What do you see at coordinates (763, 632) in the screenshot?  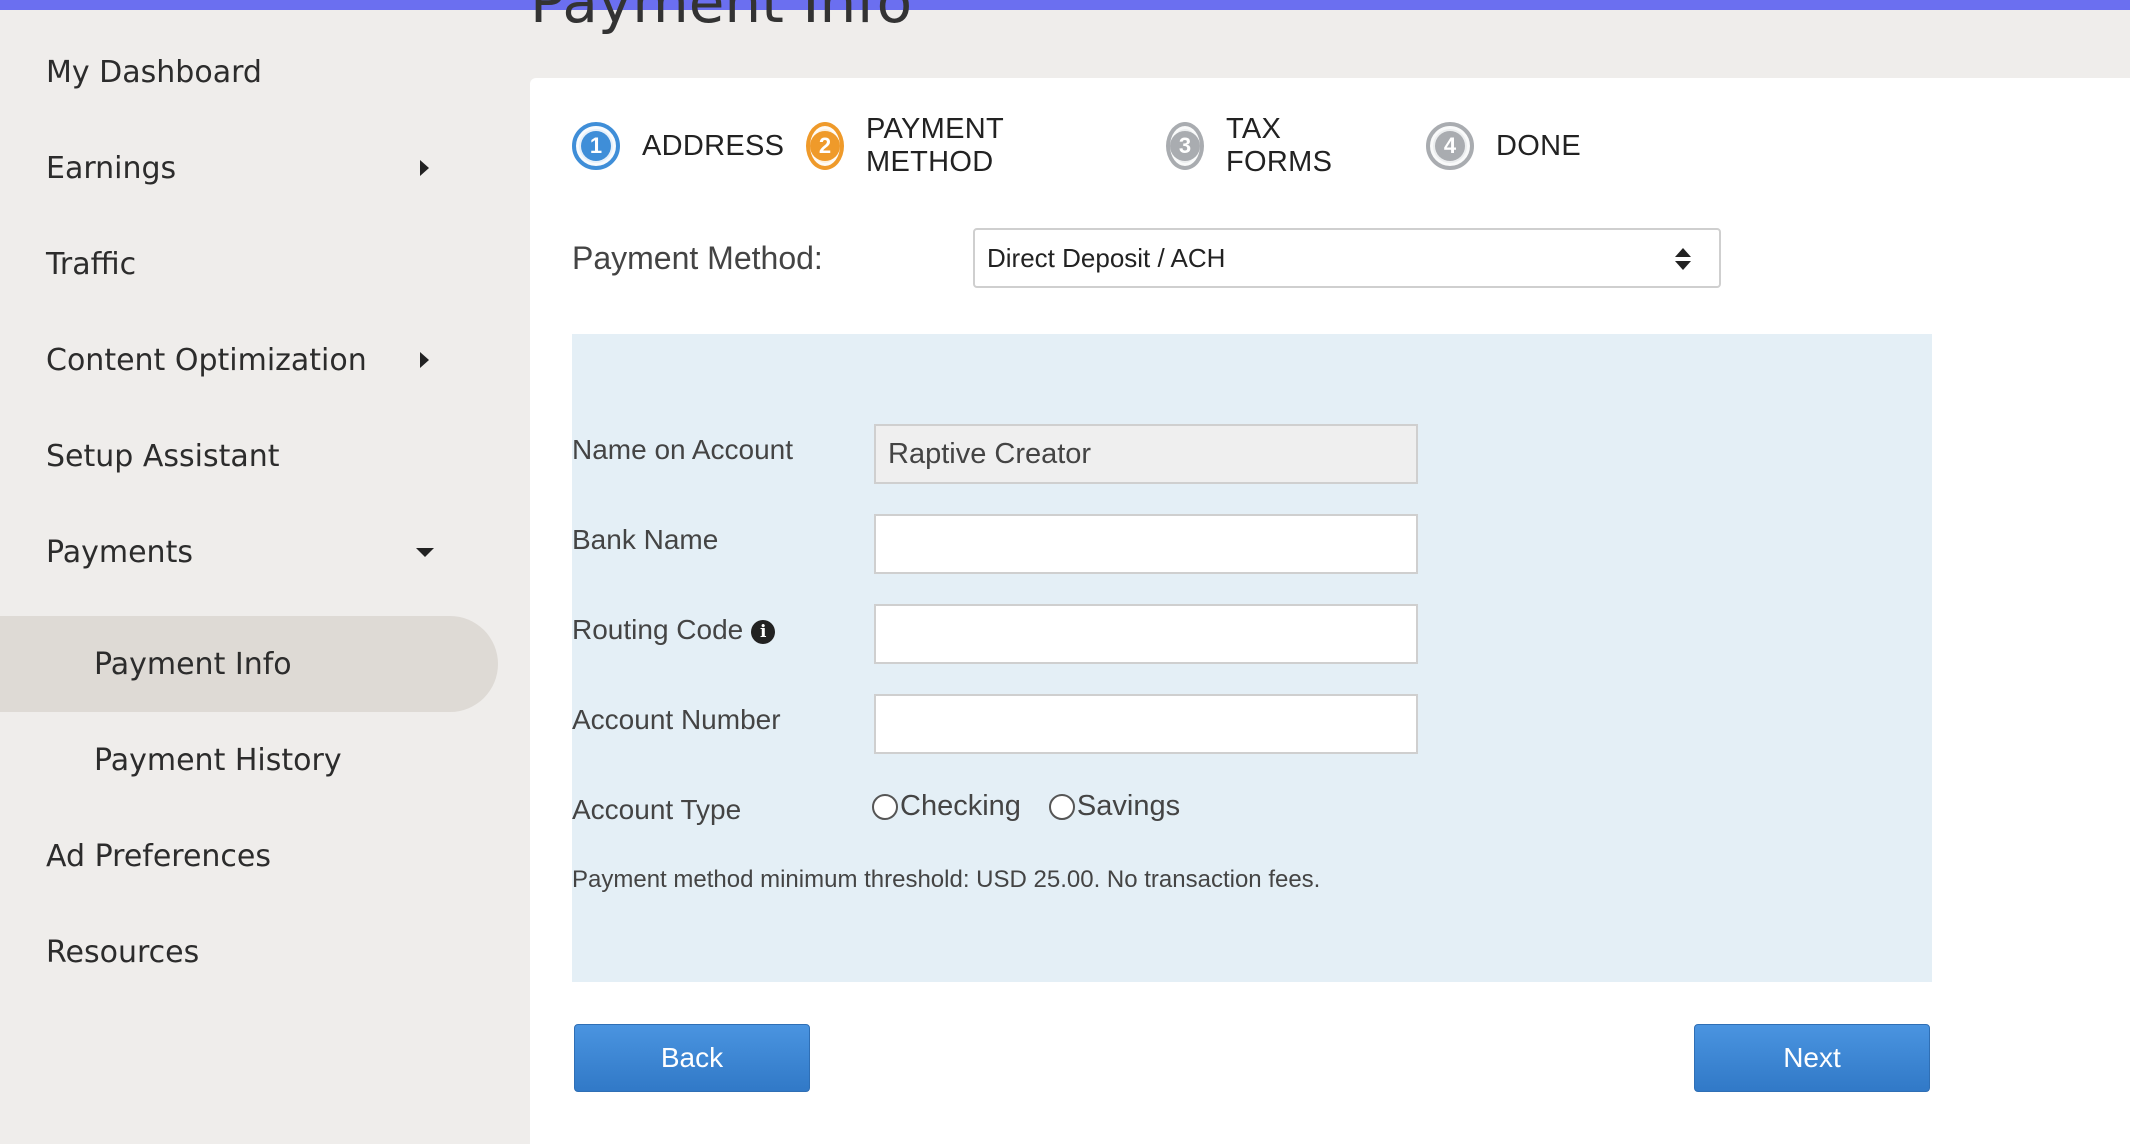 I see `info-icon: i` at bounding box center [763, 632].